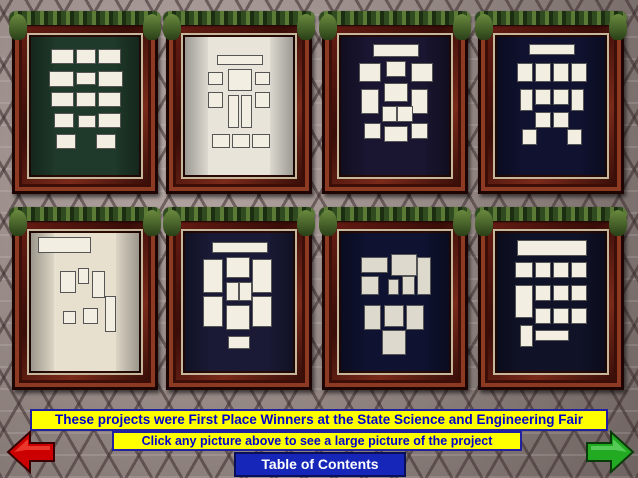 This screenshot has height=478, width=638. What do you see at coordinates (610, 452) in the screenshot?
I see `next-arrow-icon` at bounding box center [610, 452].